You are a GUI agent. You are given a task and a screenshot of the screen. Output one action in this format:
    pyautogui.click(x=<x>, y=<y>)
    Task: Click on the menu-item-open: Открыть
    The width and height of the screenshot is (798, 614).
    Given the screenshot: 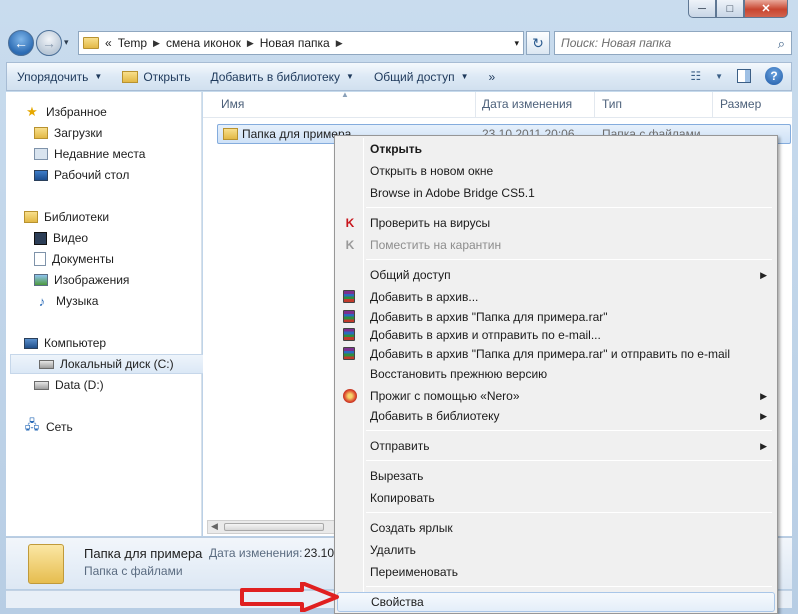 What is the action you would take?
    pyautogui.click(x=556, y=149)
    